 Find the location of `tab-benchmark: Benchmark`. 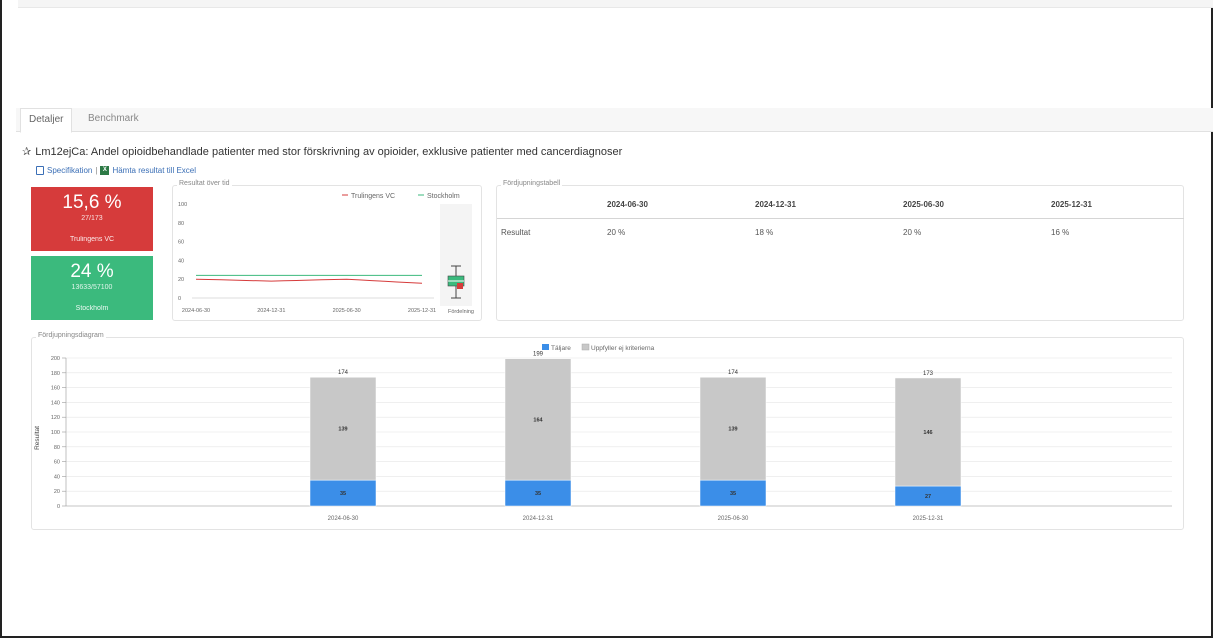

tab-benchmark: Benchmark is located at coordinates (113, 120).